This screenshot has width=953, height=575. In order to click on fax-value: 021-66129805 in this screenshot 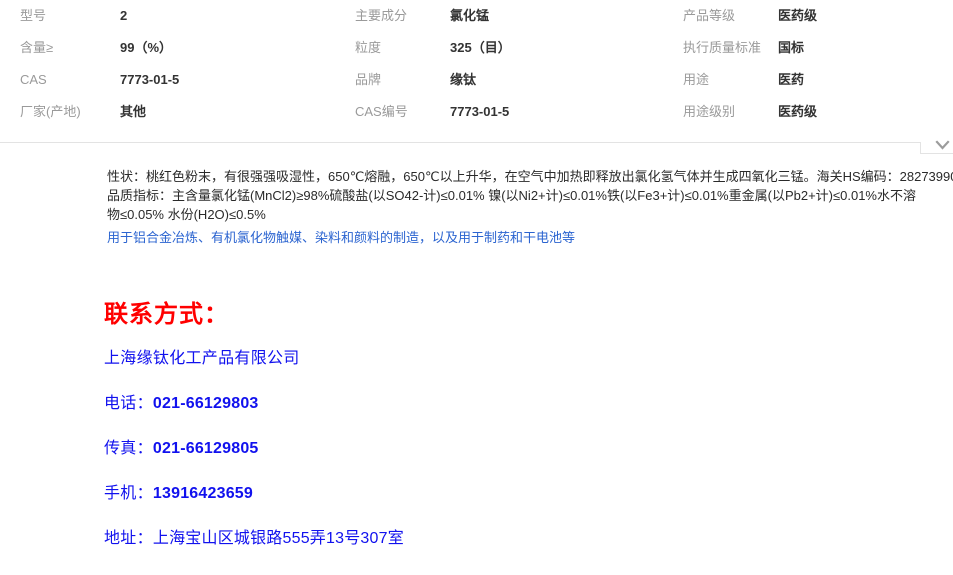, I will do `click(206, 448)`.